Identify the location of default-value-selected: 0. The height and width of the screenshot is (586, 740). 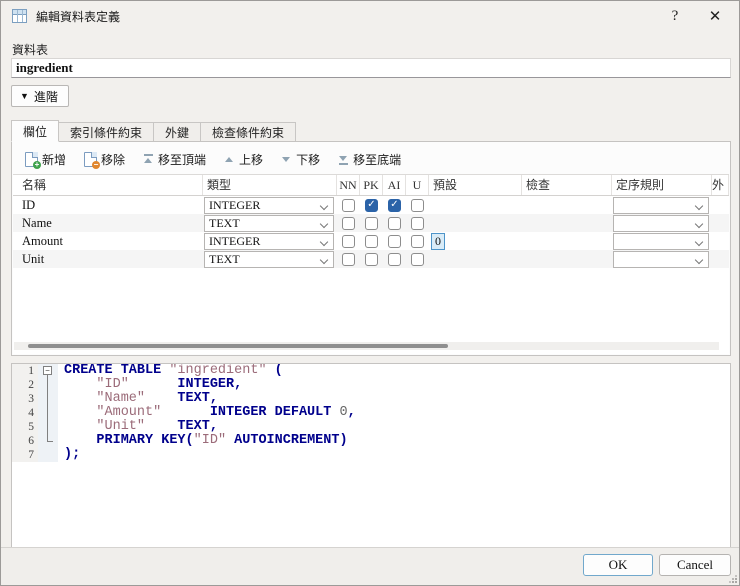
(438, 241).